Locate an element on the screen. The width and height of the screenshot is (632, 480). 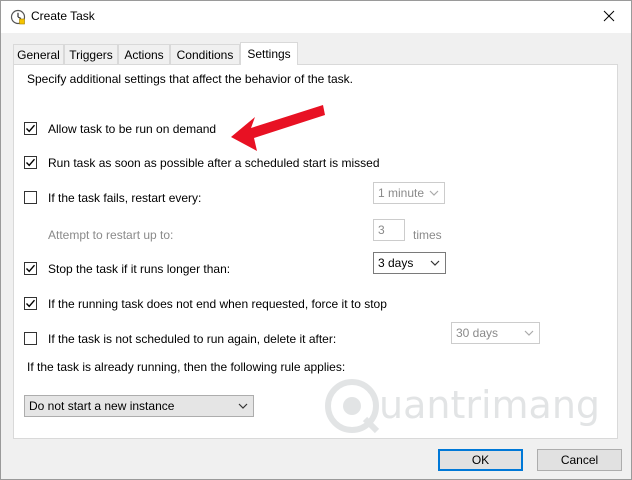
restart-attempts-unit: times is located at coordinates (427, 235).